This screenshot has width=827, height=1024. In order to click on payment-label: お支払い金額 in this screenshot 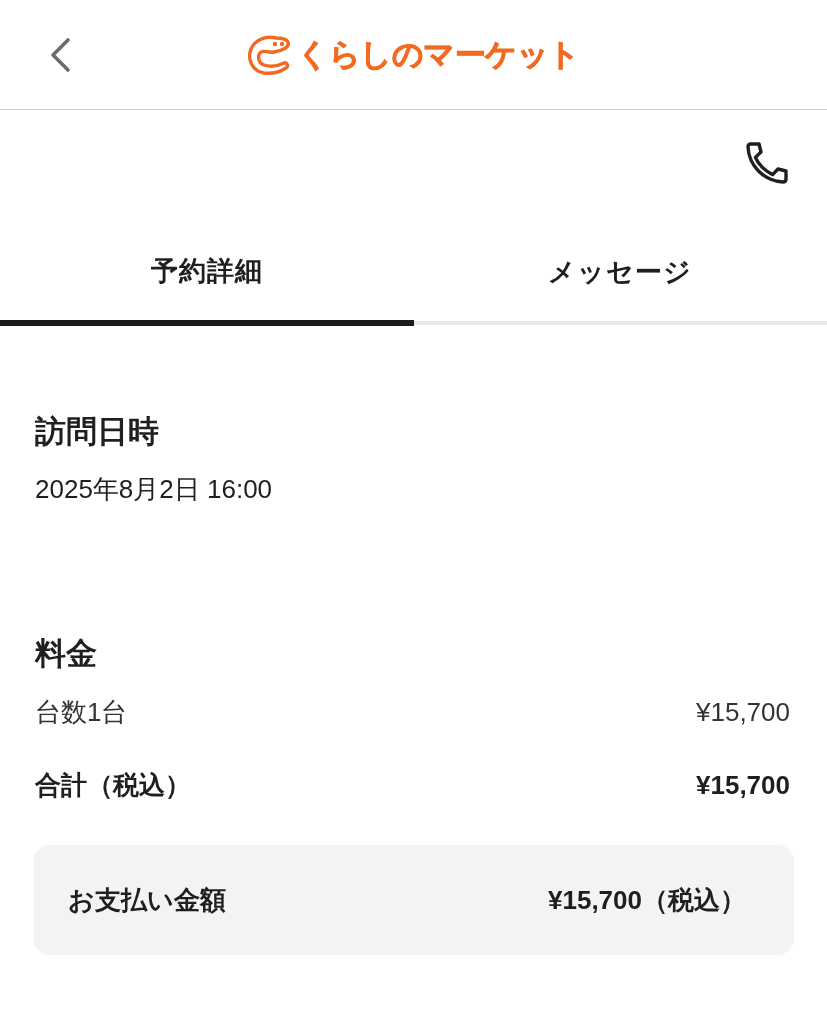, I will do `click(147, 900)`.